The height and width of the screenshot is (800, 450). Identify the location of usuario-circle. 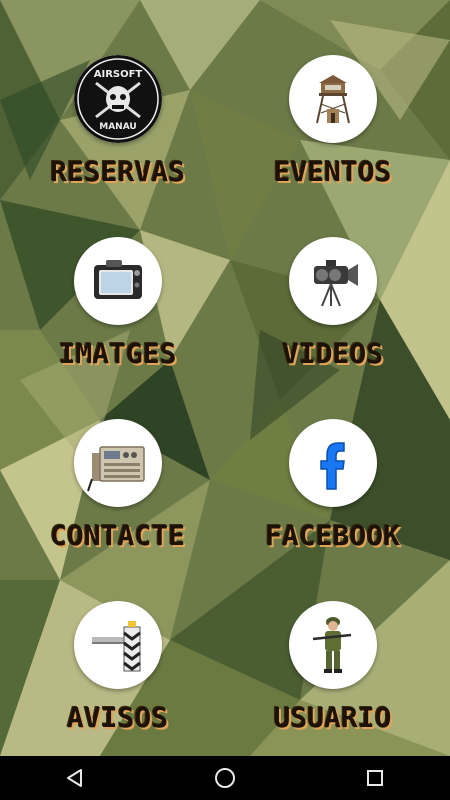
(333, 645).